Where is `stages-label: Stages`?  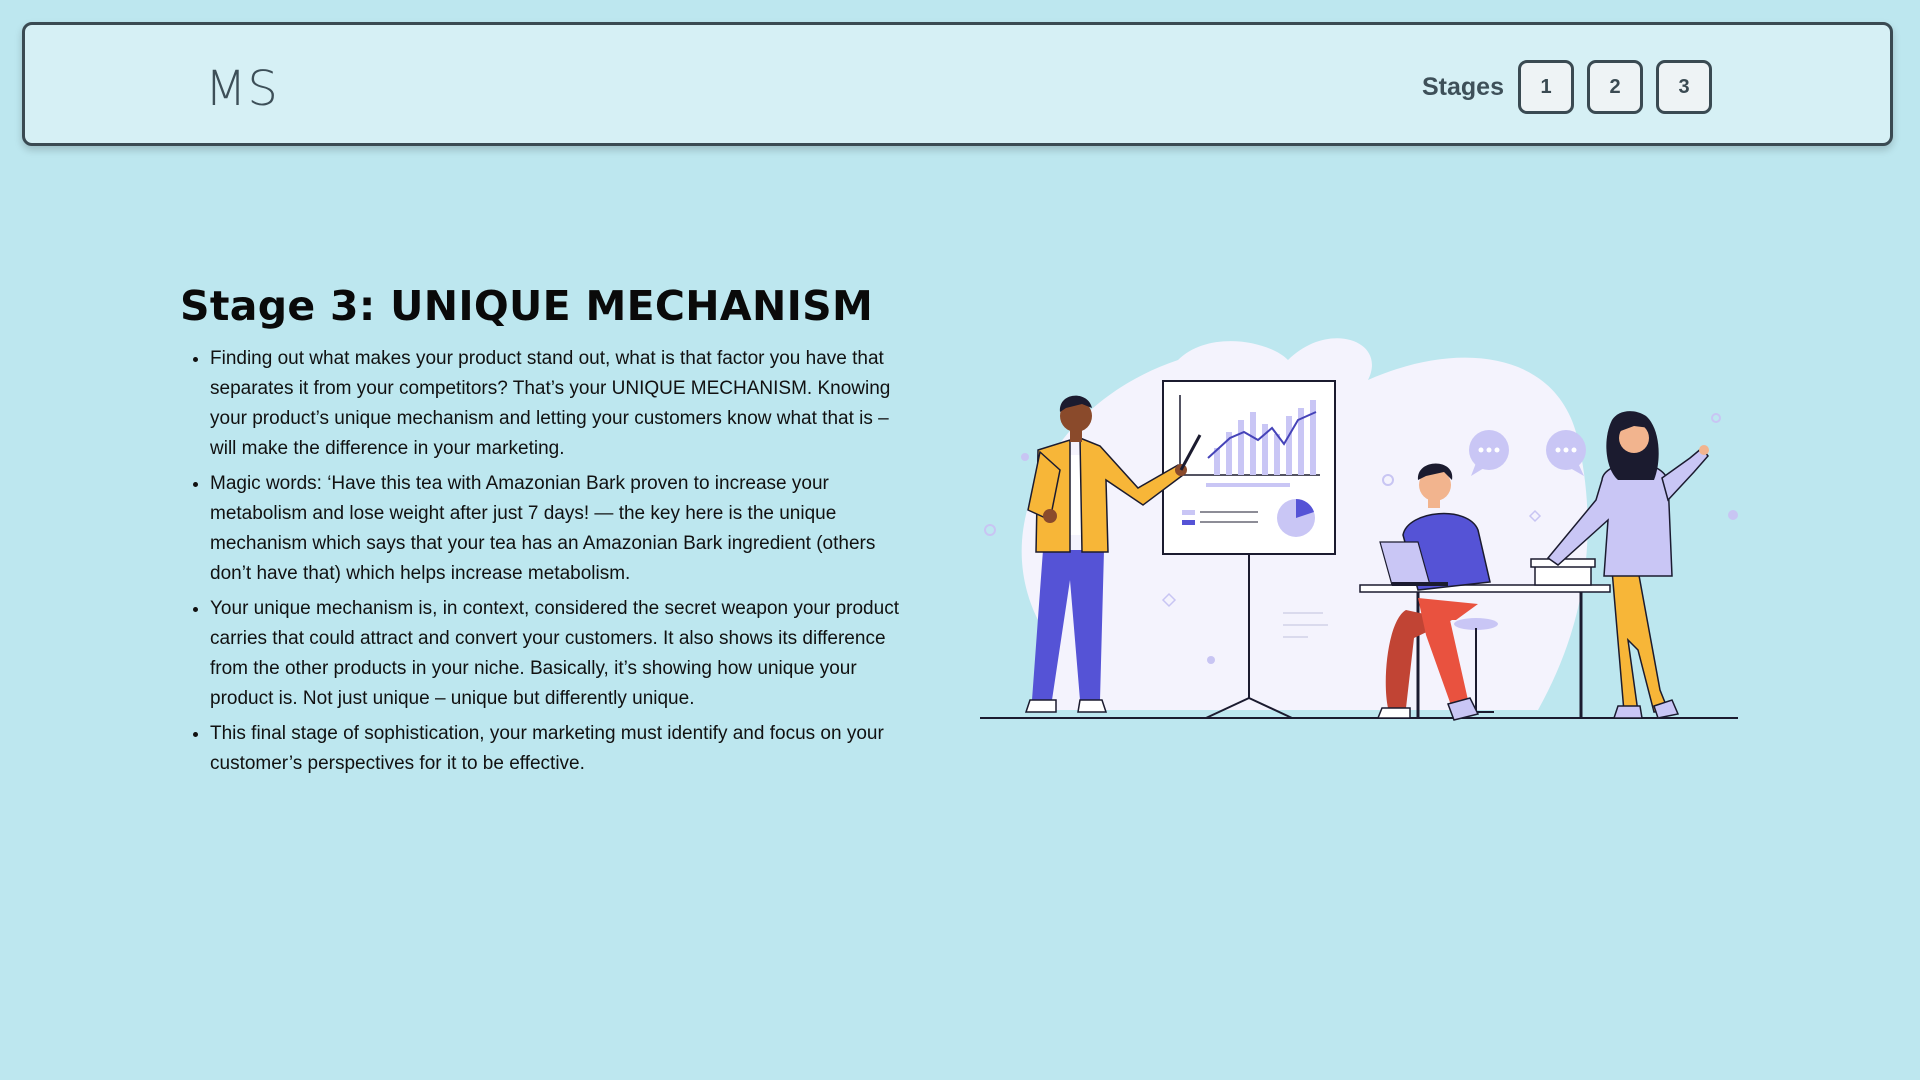
stages-label: Stages is located at coordinates (1463, 87).